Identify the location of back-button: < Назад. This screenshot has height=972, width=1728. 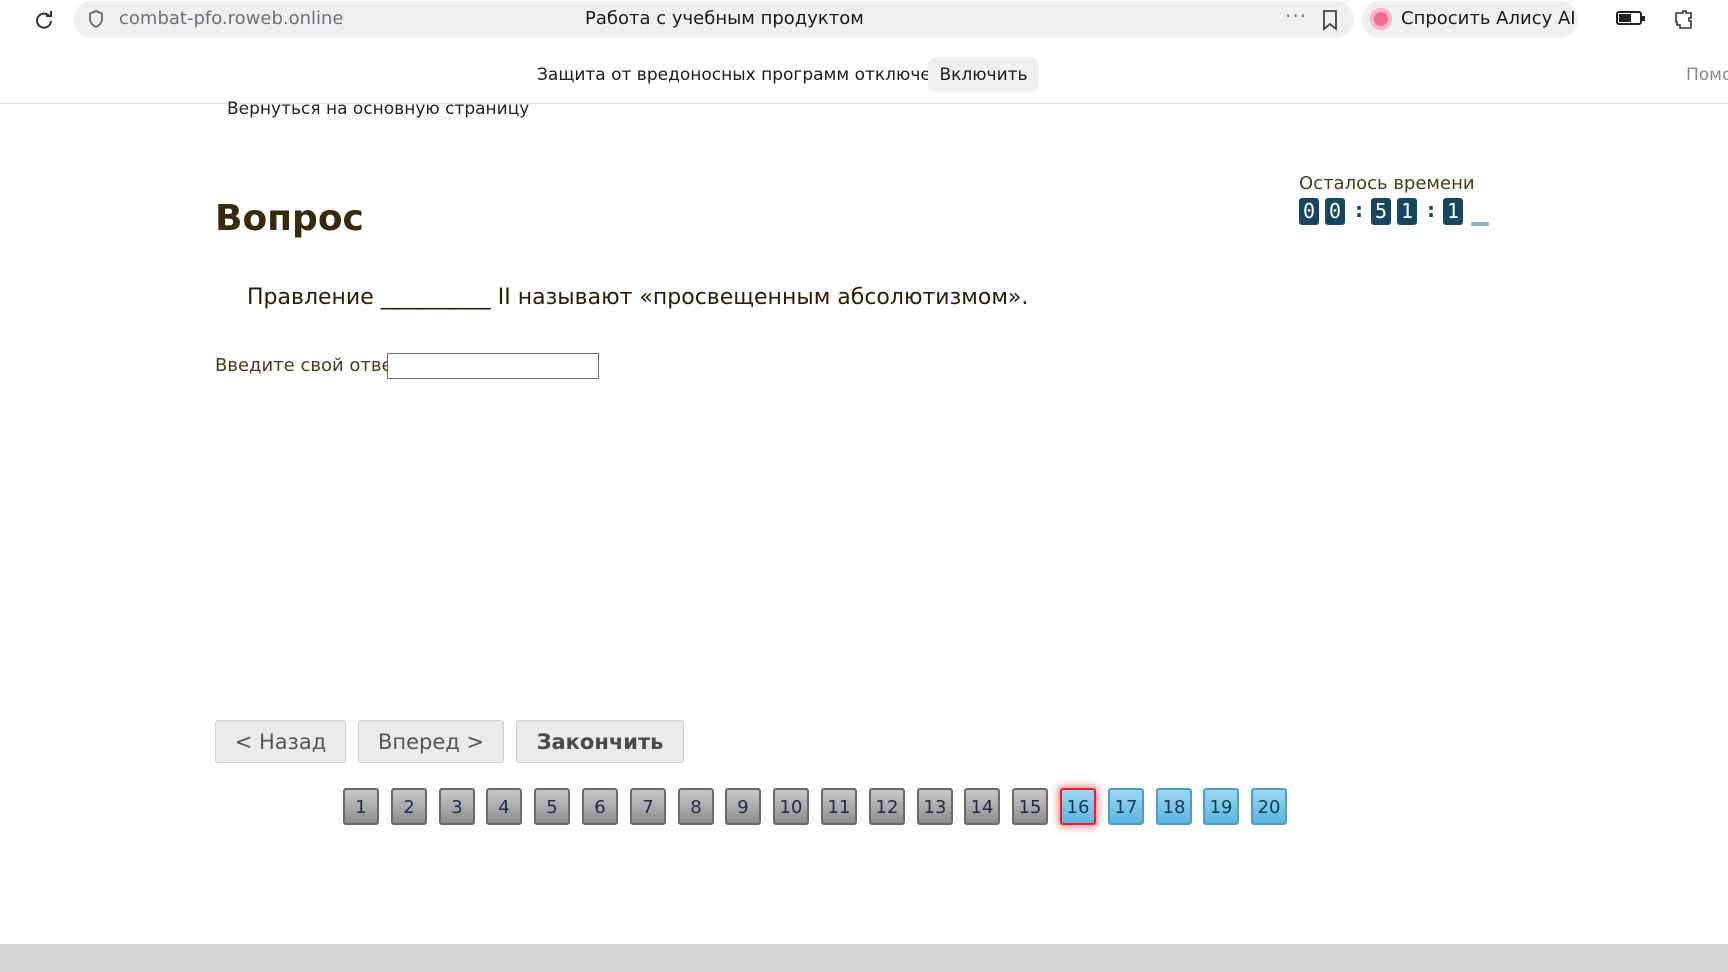
(280, 741).